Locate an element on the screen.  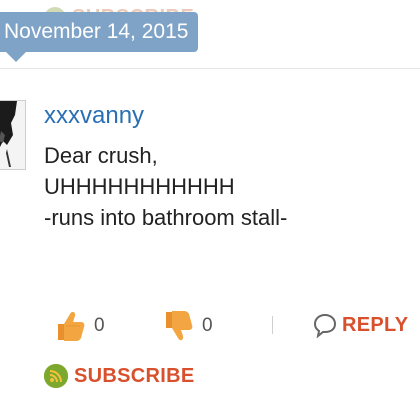
thumbs-up-icon is located at coordinates (71, 326).